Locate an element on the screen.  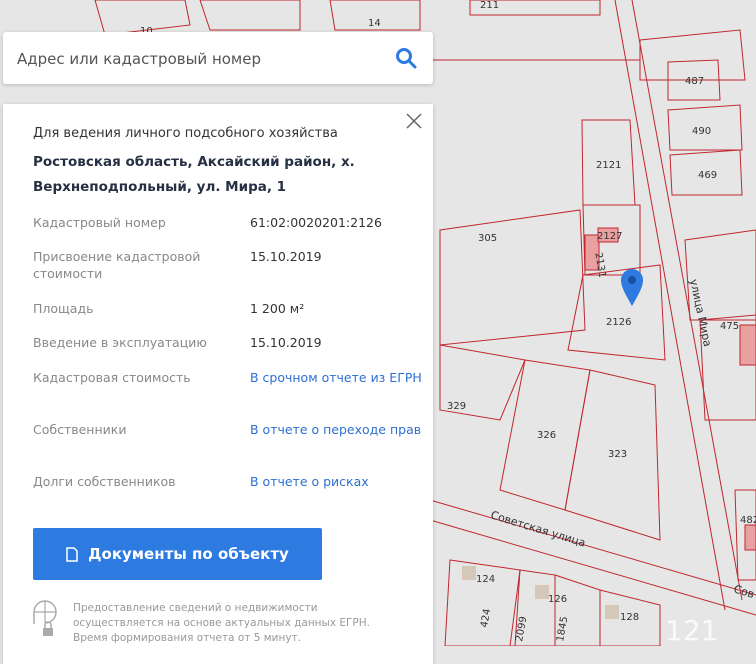
svg-text: 2126 is located at coordinates (618, 322).